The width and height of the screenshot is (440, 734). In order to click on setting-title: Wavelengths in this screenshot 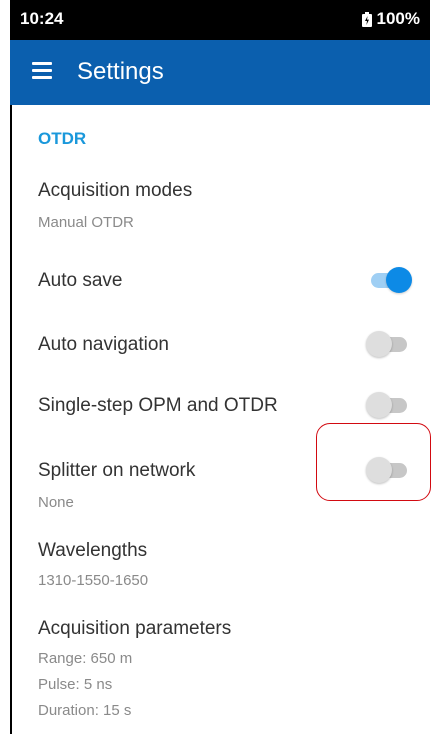, I will do `click(93, 550)`.